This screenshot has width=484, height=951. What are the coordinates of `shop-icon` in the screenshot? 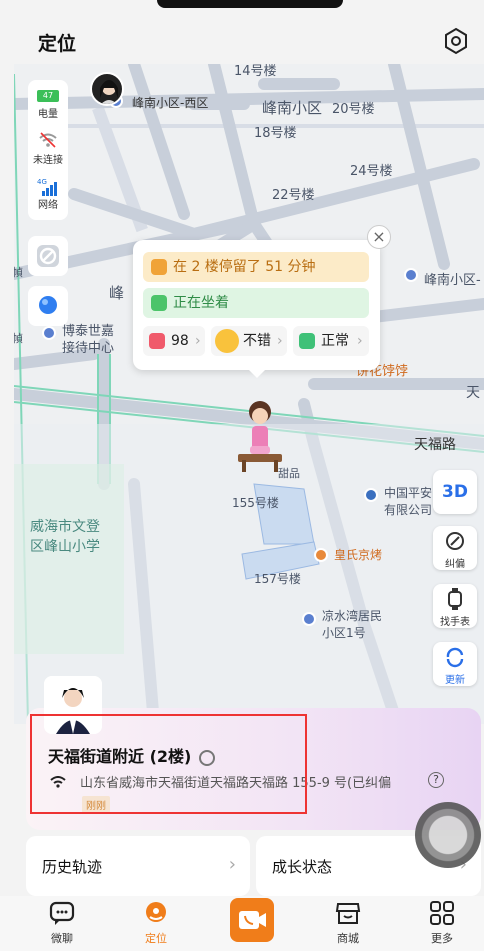 It's located at (348, 913).